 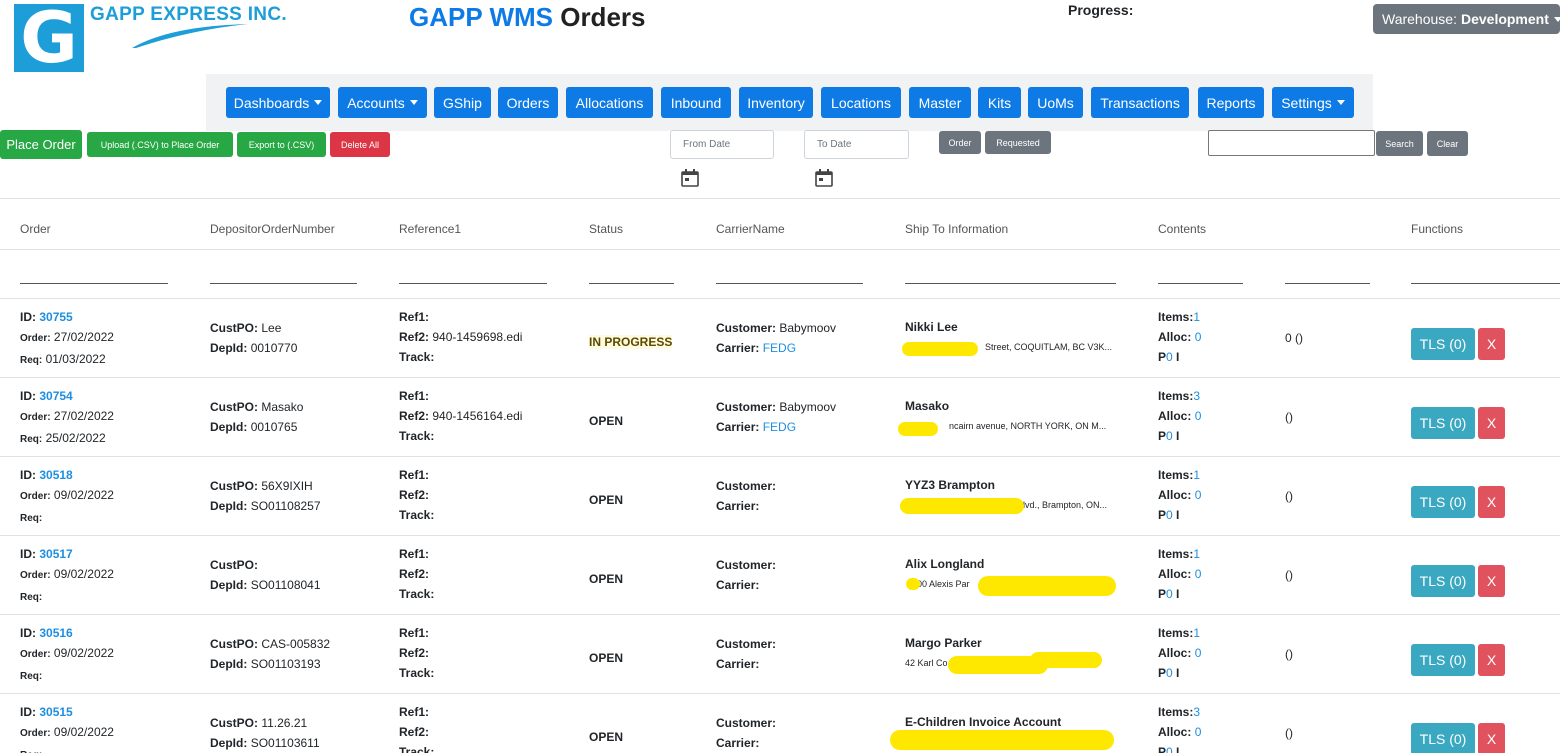 I want to click on order-id-link: 30755, so click(x=55, y=317).